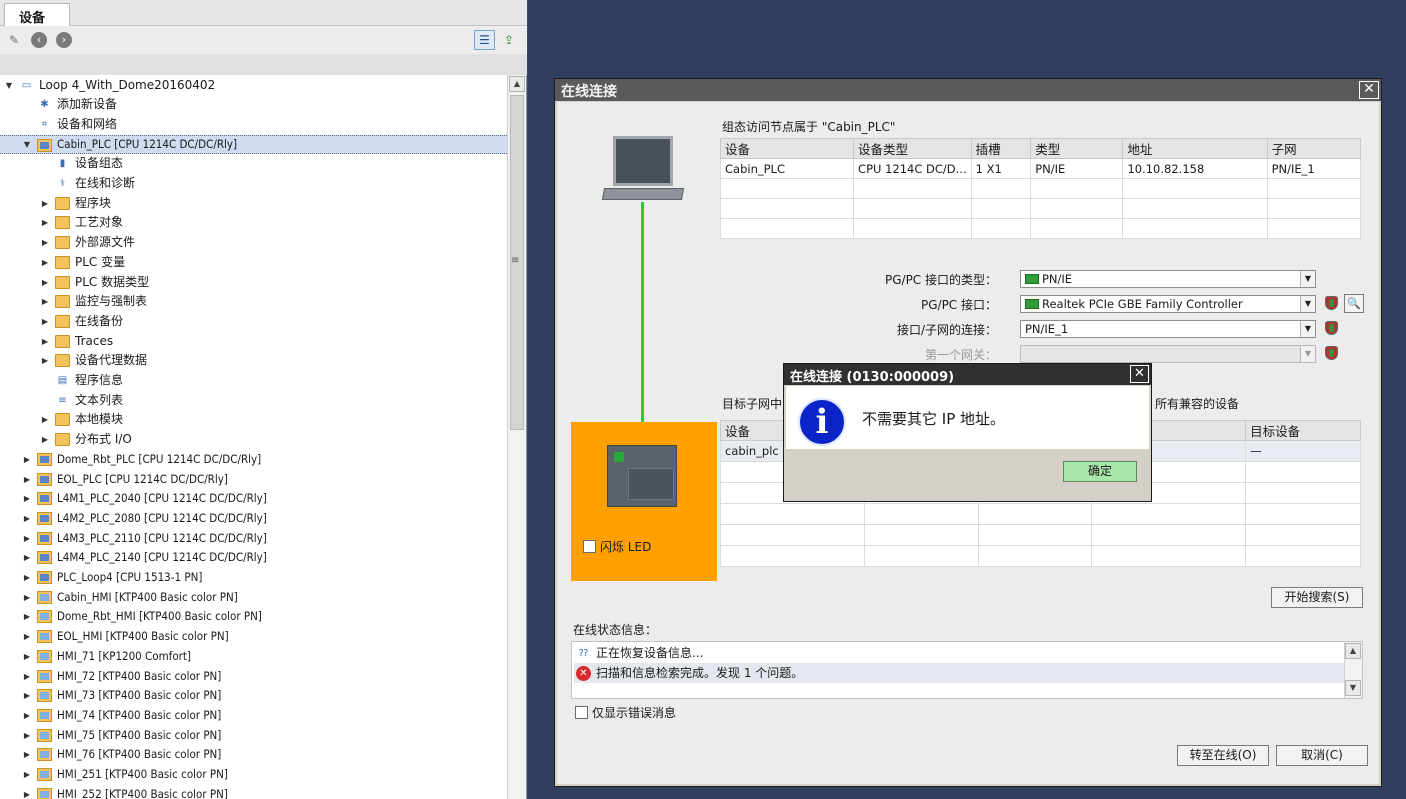 This screenshot has width=1406, height=799. I want to click on iface-type-select: PN/IE ▼, so click(1168, 279).